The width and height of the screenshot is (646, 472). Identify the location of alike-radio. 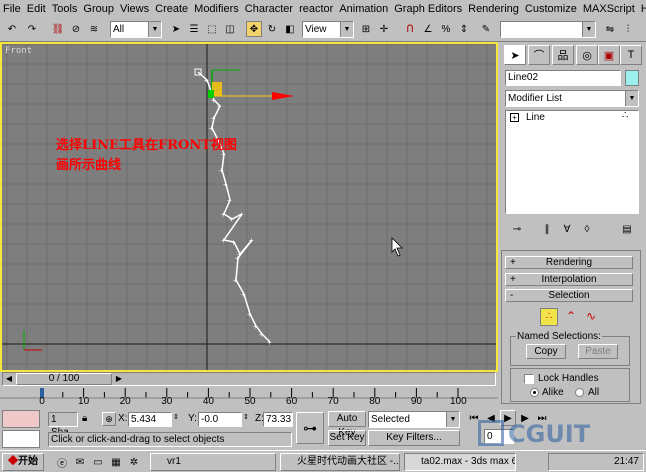
(534, 392).